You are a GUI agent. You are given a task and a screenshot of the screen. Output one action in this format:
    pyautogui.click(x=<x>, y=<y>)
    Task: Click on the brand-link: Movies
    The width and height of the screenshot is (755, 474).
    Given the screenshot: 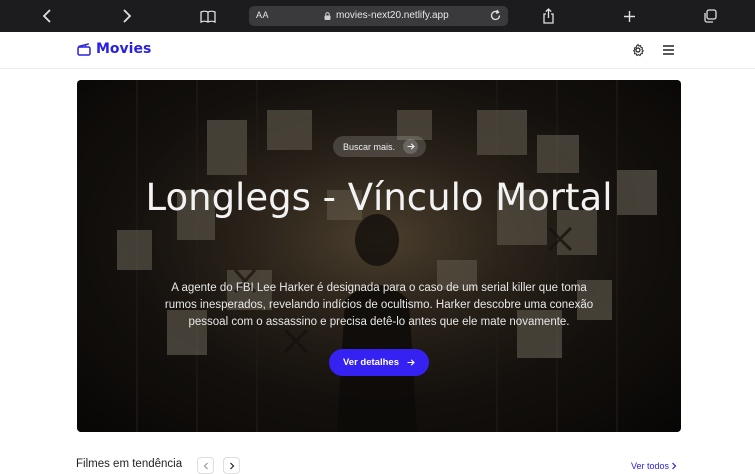 What is the action you would take?
    pyautogui.click(x=114, y=49)
    